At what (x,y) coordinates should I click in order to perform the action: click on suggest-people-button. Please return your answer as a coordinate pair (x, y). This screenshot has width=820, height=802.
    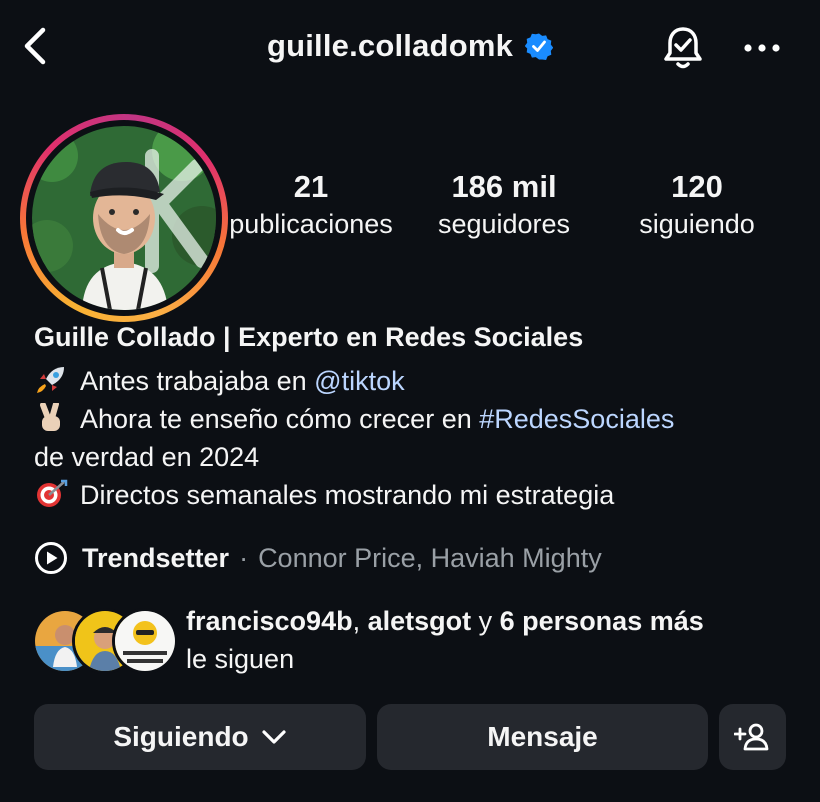
    Looking at the image, I should click on (752, 737).